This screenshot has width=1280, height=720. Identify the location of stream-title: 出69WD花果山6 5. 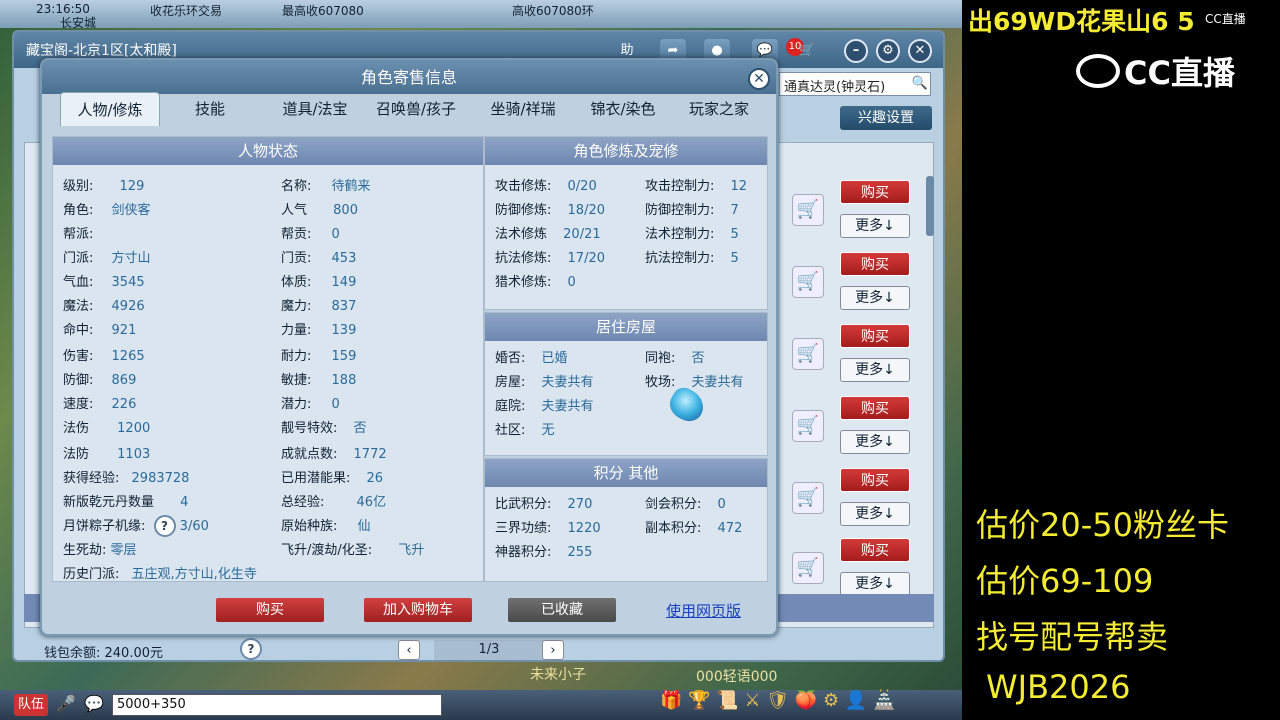
(1081, 21).